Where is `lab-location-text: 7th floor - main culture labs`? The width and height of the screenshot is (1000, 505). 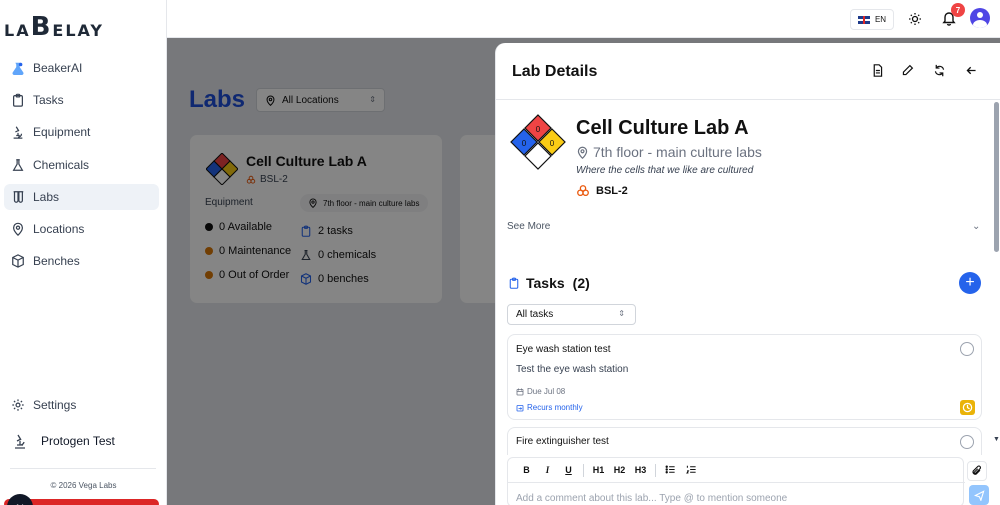 lab-location-text: 7th floor - main culture labs is located at coordinates (677, 152).